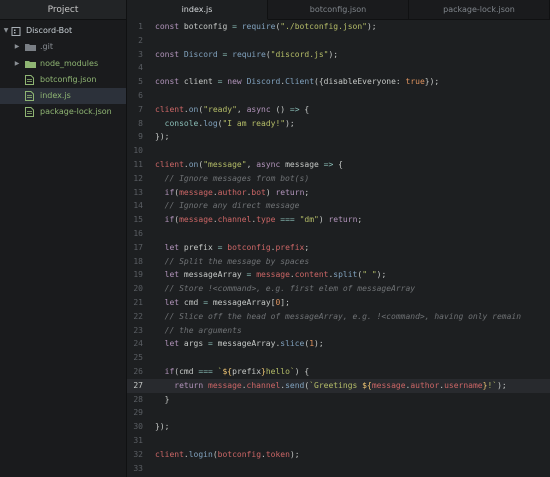 The image size is (550, 477). I want to click on tab-index-js: index.js, so click(197, 10).